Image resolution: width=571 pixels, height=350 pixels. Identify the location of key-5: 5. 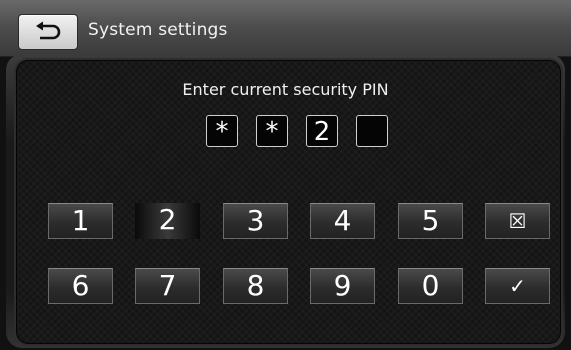
(430, 221).